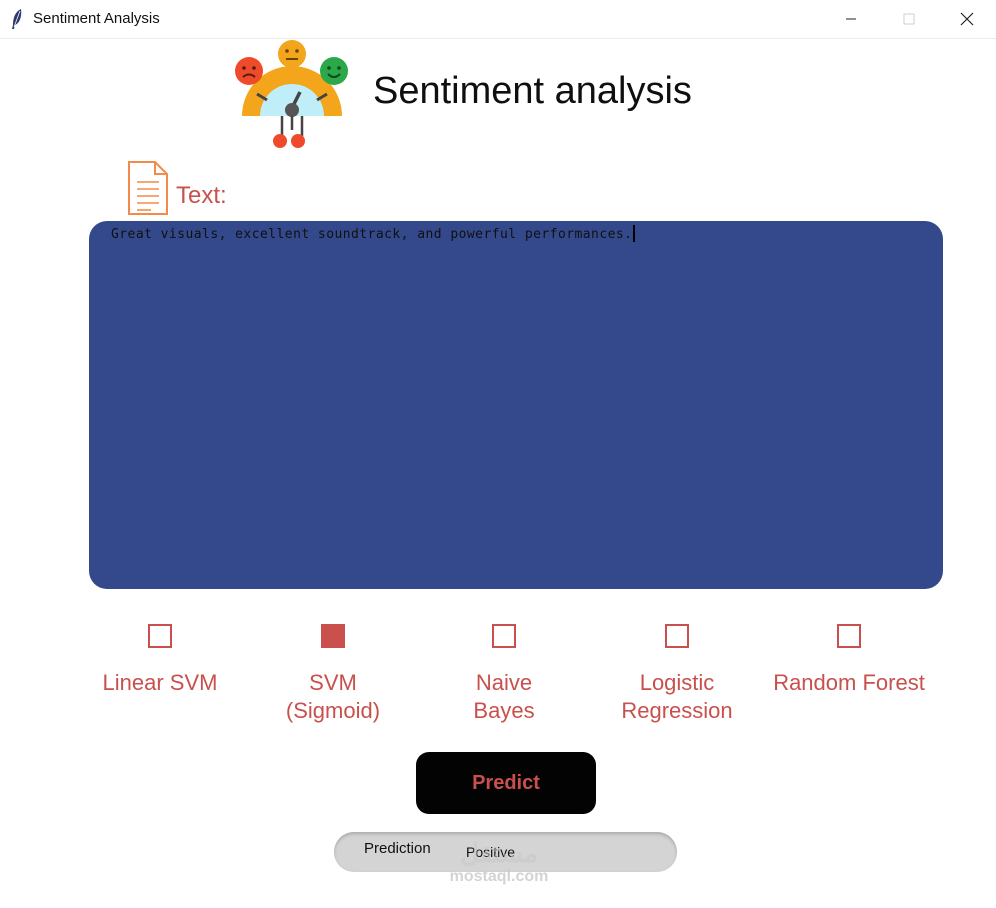 Image resolution: width=996 pixels, height=908 pixels. Describe the element at coordinates (201, 195) in the screenshot. I see `text-label: Text:` at that location.